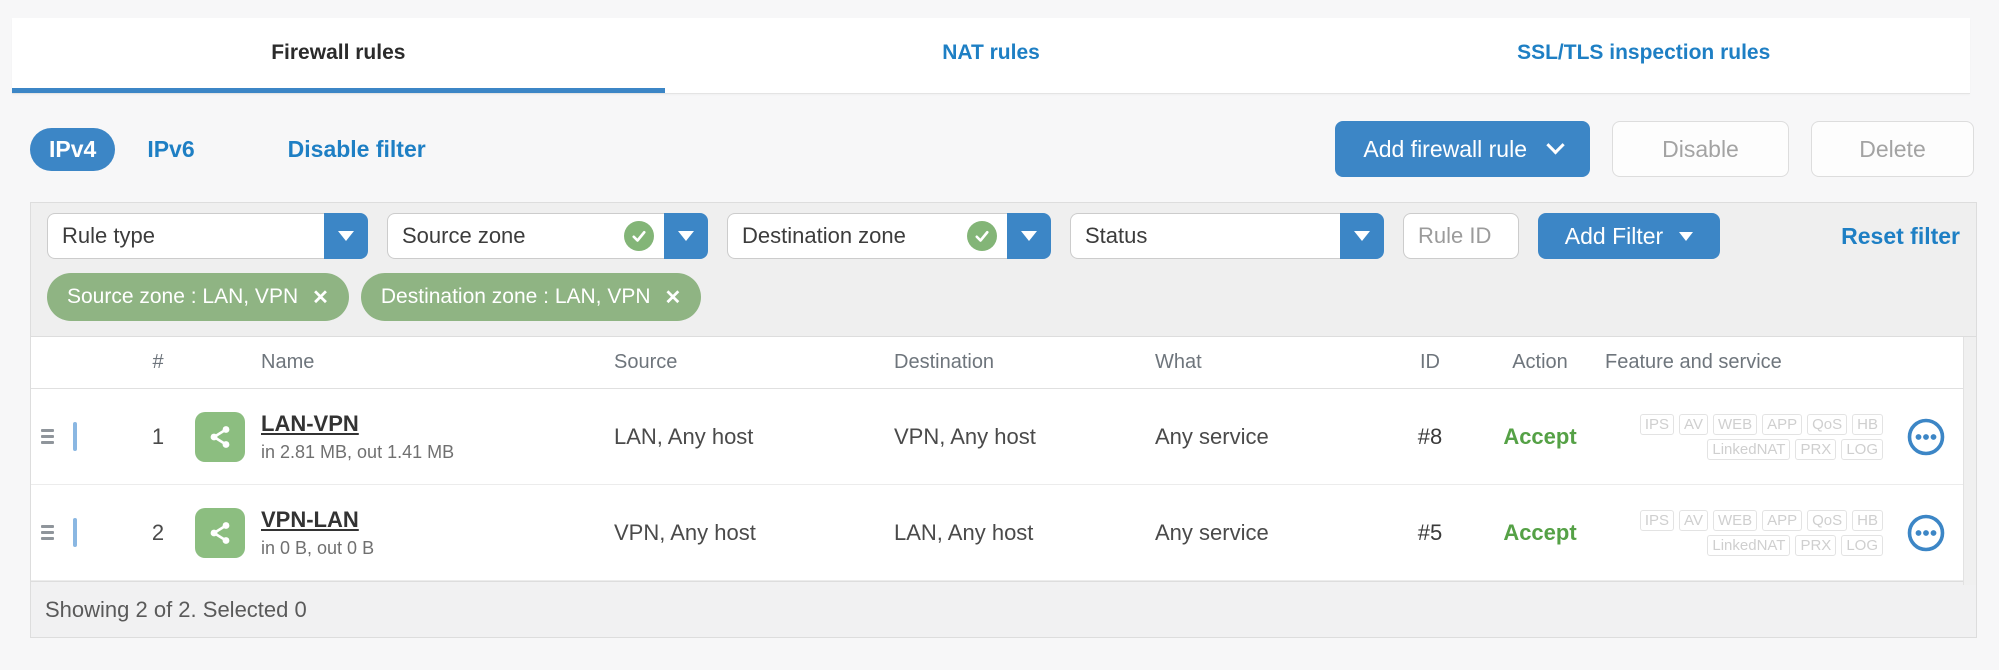  What do you see at coordinates (73, 149) in the screenshot?
I see `ipv4-toggle: IPv4` at bounding box center [73, 149].